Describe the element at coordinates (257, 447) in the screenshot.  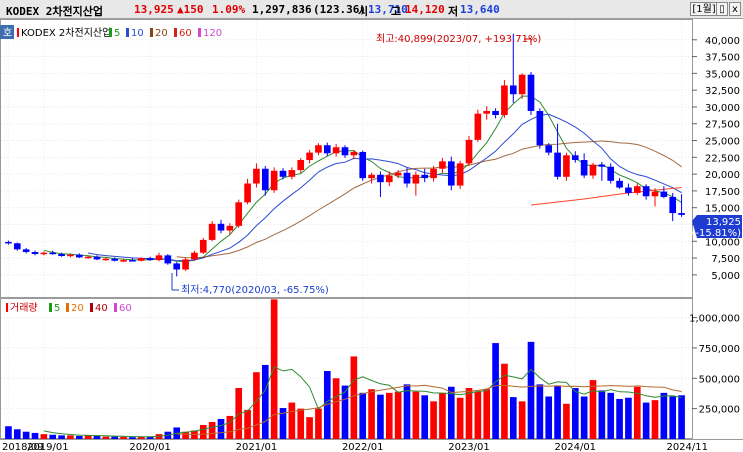
I see `time-tick-label: 2021/01` at that location.